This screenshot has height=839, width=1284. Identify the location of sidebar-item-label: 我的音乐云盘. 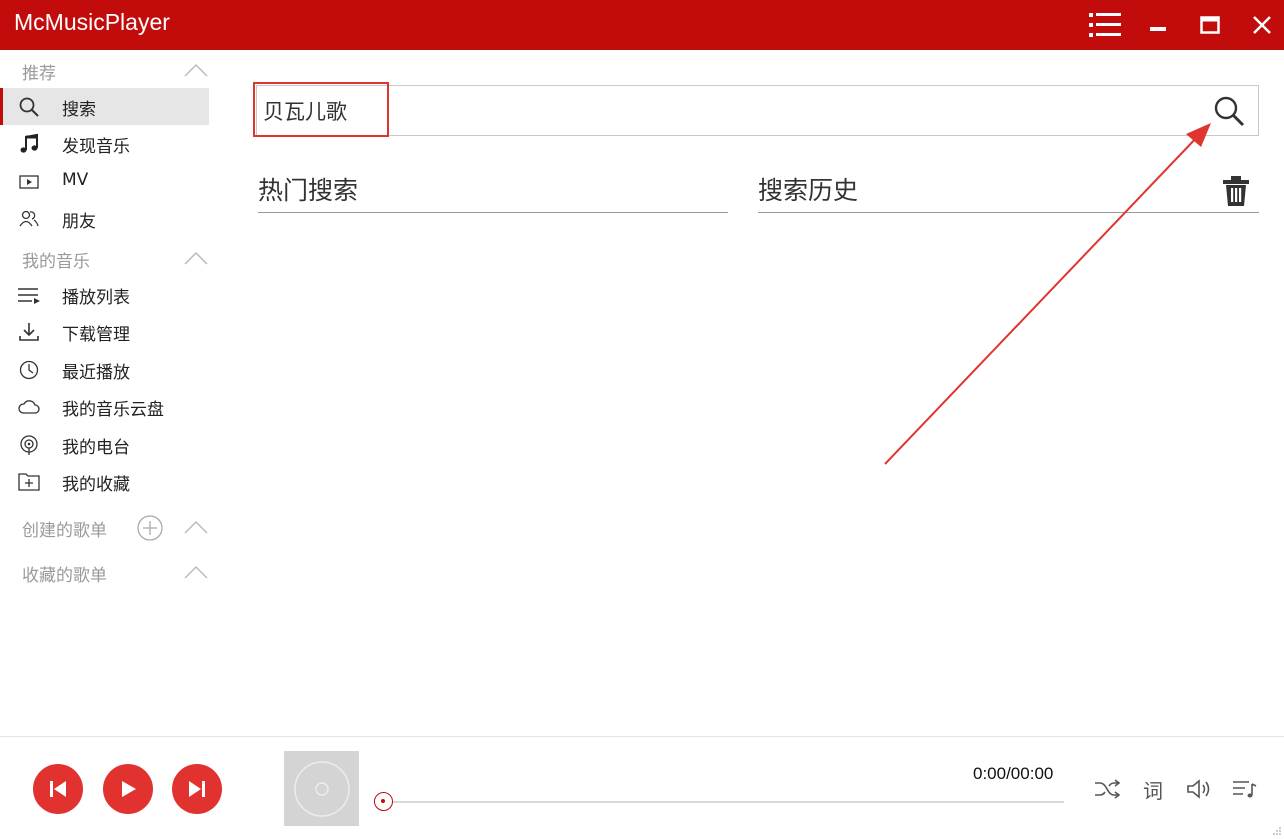
(113, 410).